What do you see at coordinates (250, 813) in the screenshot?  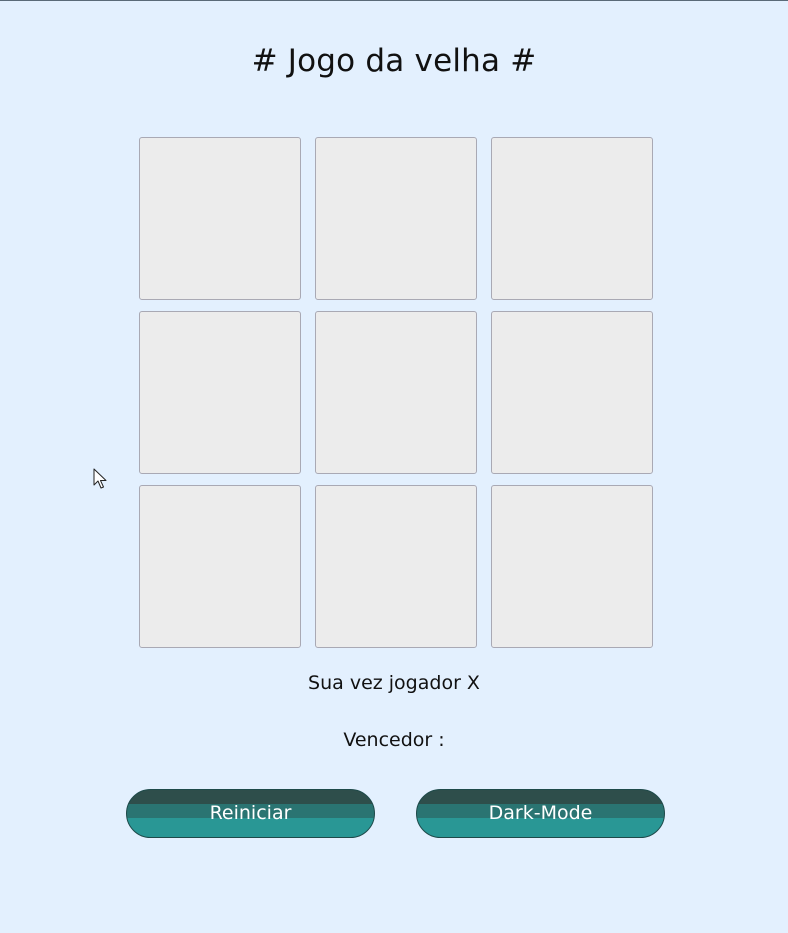 I see `restart-button: Reiniciar` at bounding box center [250, 813].